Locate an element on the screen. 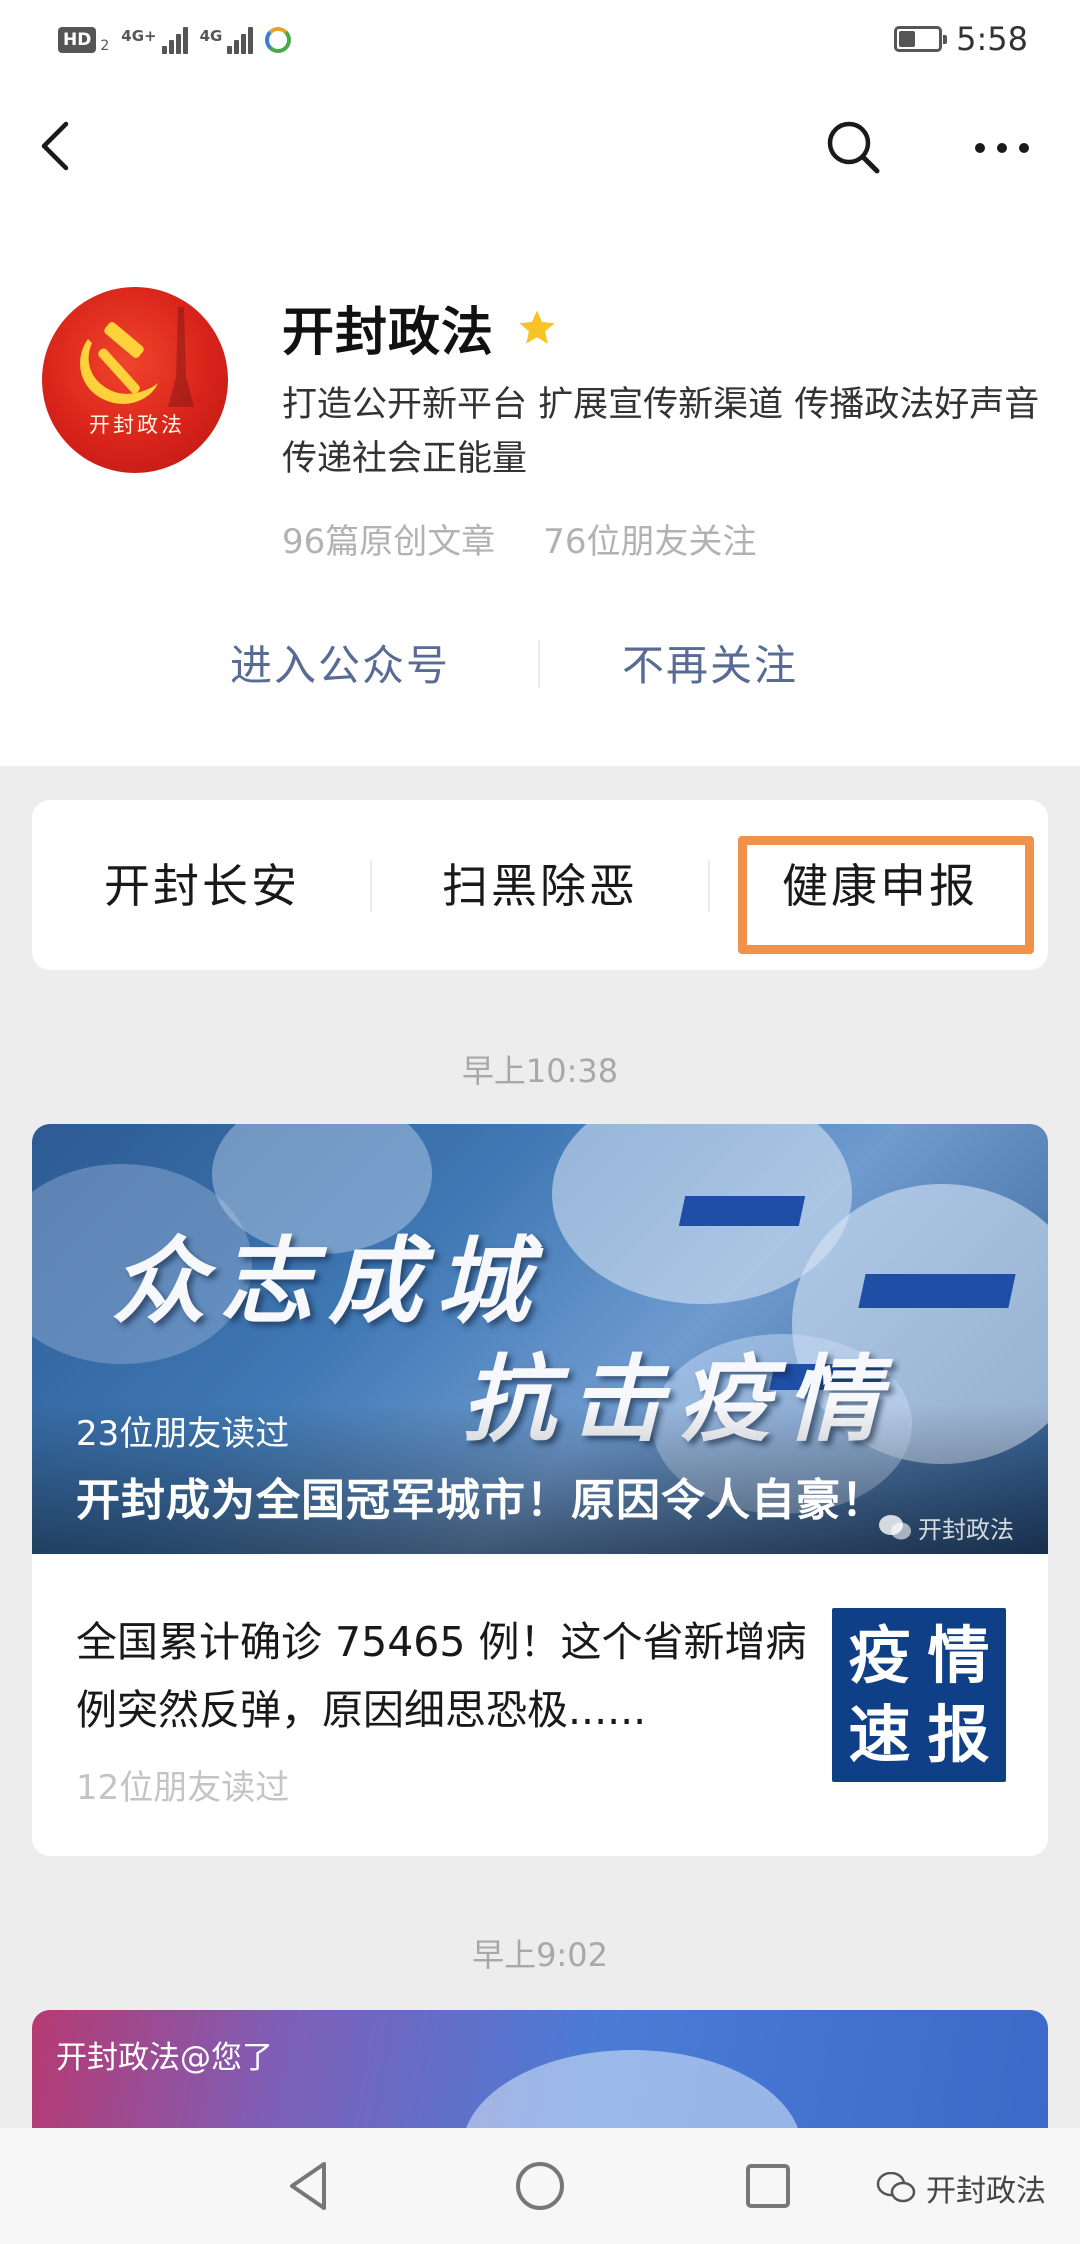 The width and height of the screenshot is (1080, 2244). thumb-char: 报 is located at coordinates (958, 1734).